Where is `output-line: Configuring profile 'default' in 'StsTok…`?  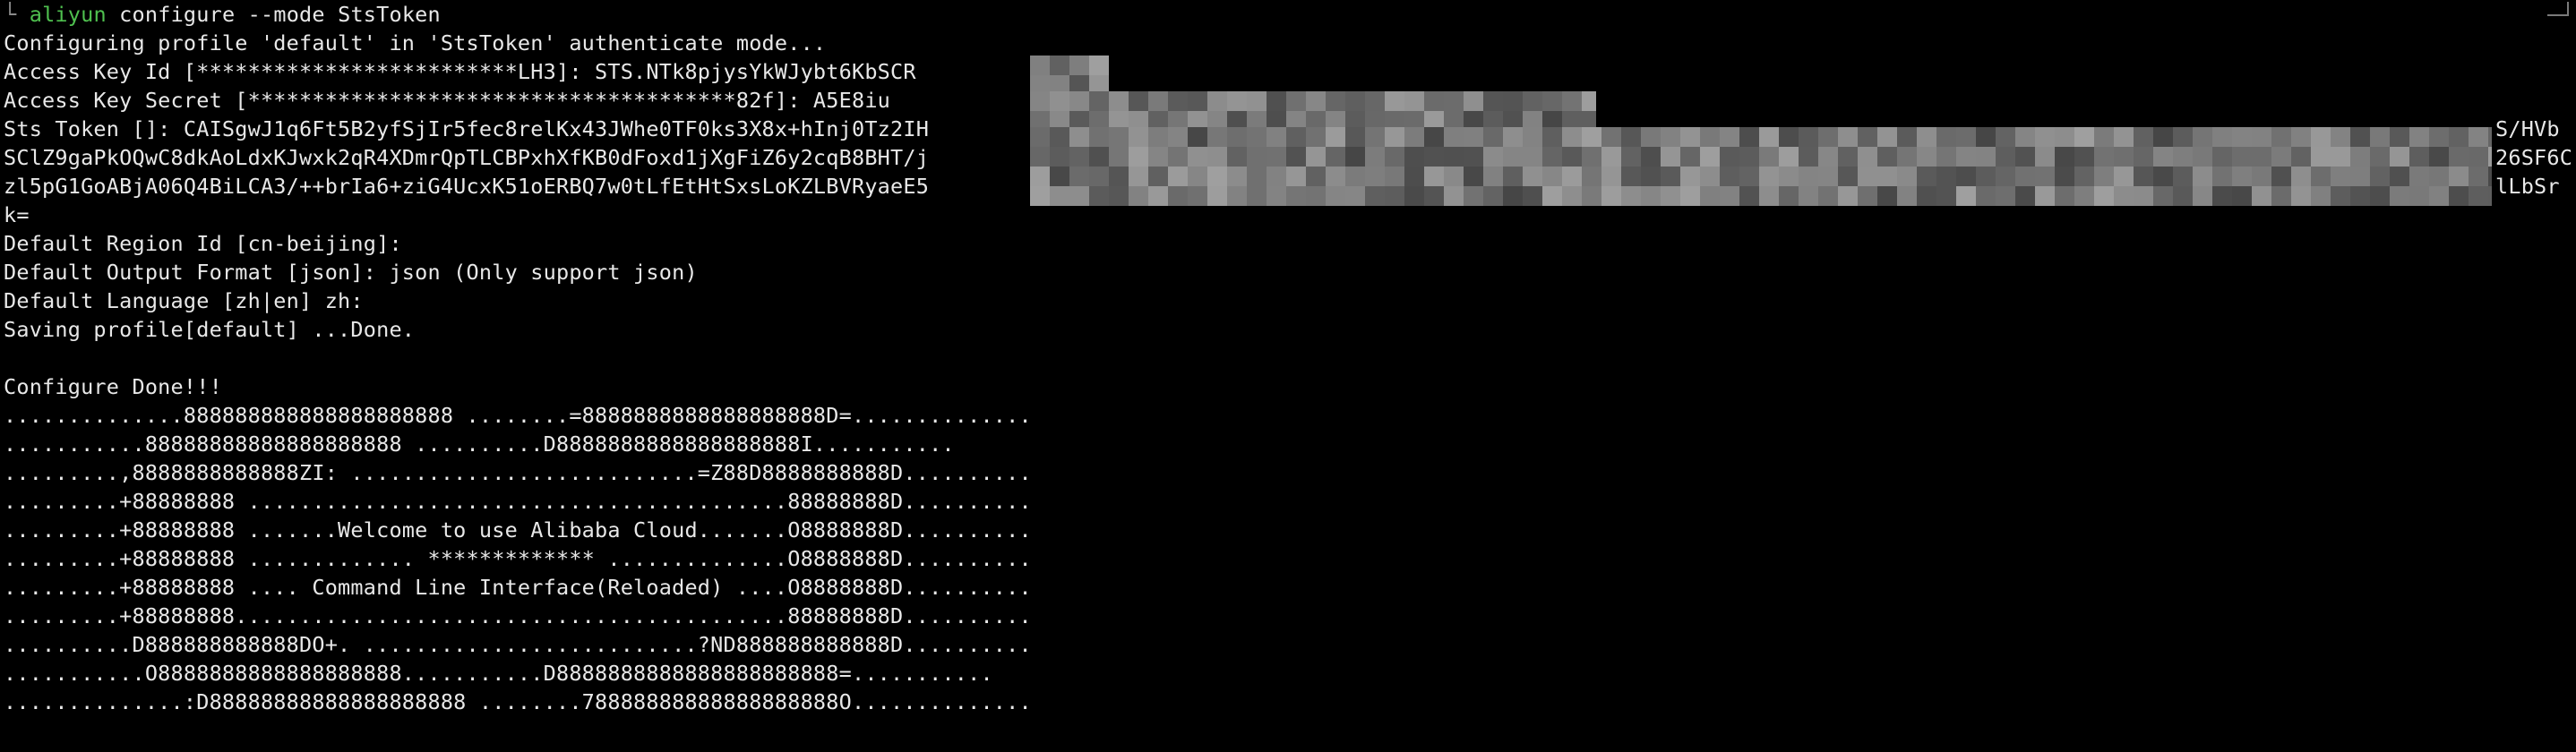 output-line: Configuring profile 'default' in 'StsTok… is located at coordinates (415, 43).